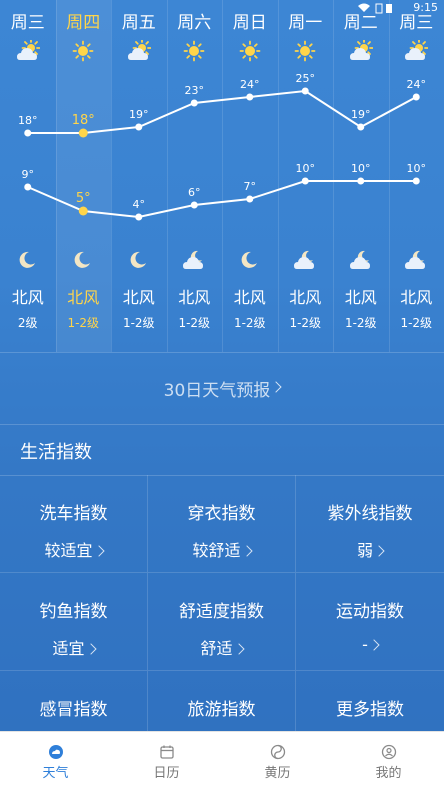 The width and height of the screenshot is (444, 790). What do you see at coordinates (68, 648) in the screenshot?
I see `life-index-value-text: 适宜` at bounding box center [68, 648].